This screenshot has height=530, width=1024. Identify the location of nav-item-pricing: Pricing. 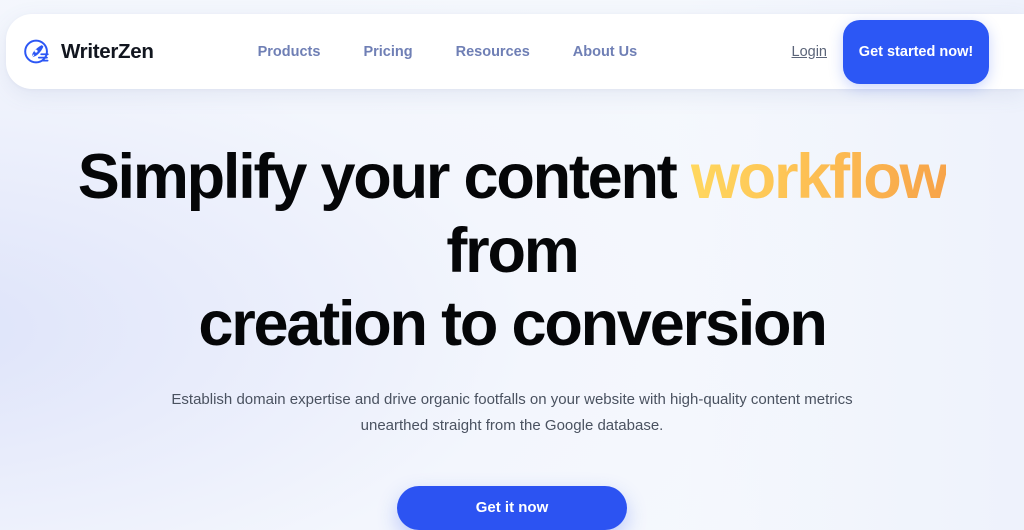
(387, 52).